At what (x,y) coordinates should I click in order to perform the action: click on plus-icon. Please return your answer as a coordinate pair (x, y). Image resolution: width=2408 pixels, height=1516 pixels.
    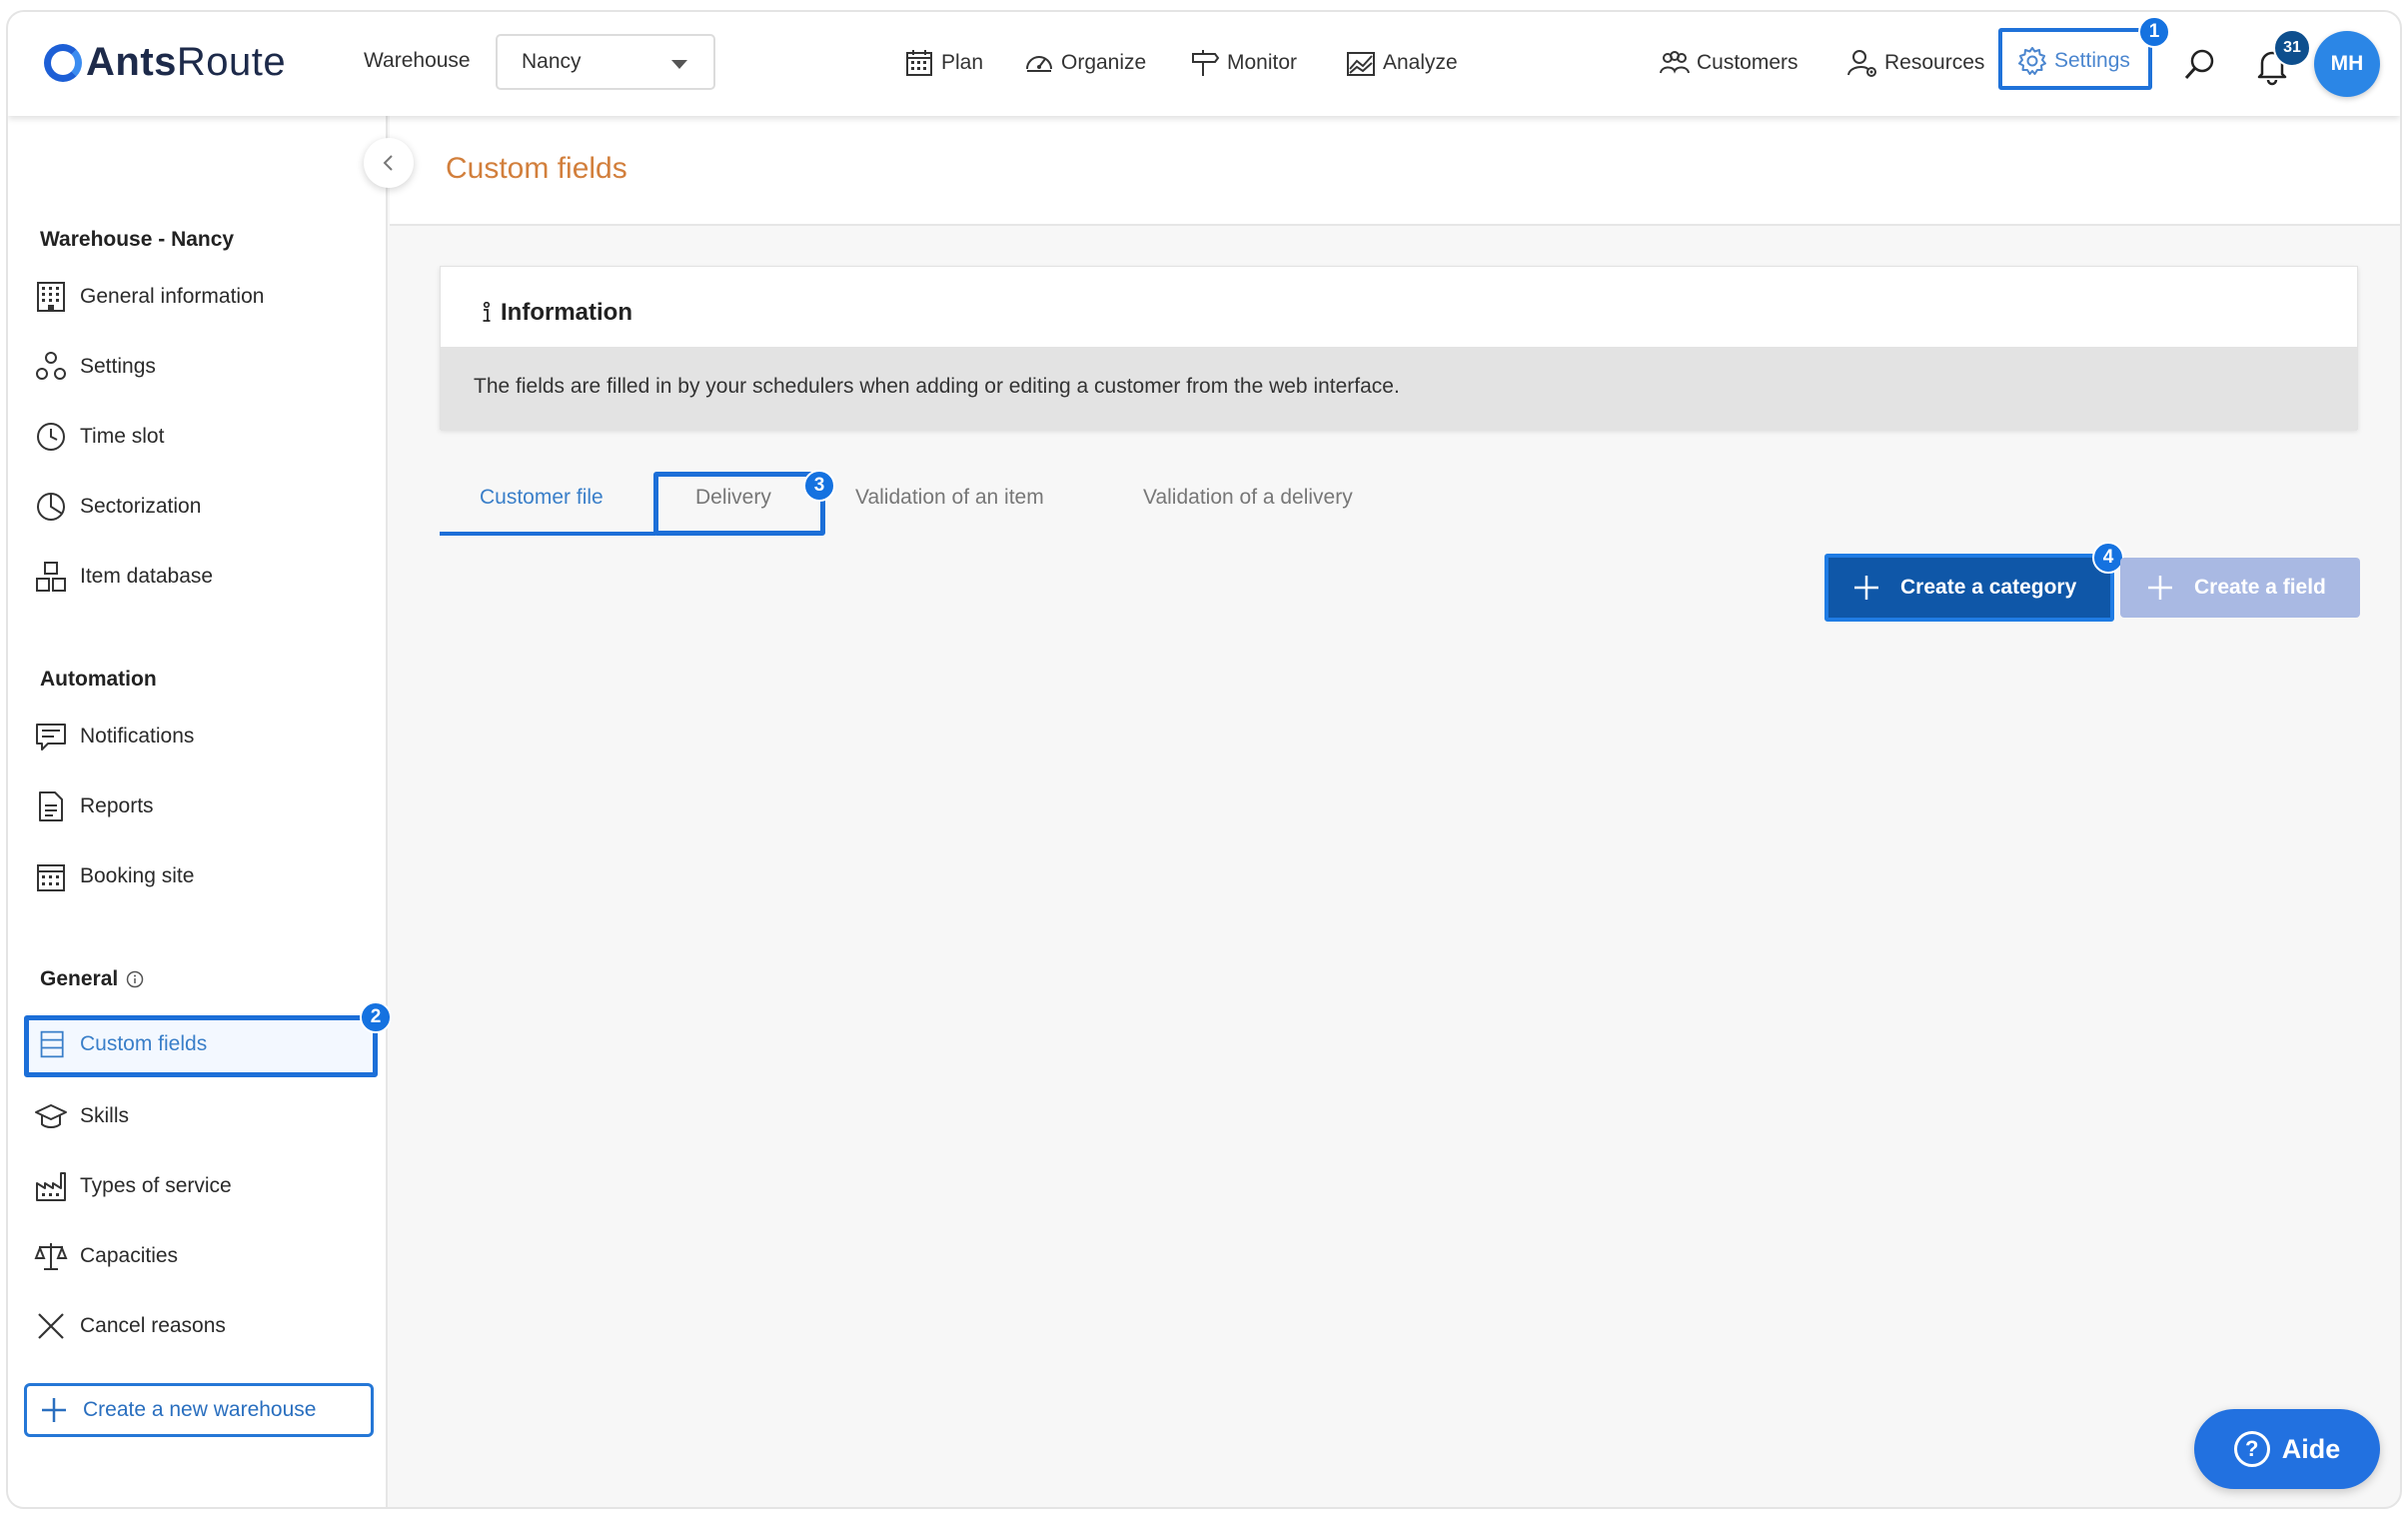
    Looking at the image, I should click on (2160, 588).